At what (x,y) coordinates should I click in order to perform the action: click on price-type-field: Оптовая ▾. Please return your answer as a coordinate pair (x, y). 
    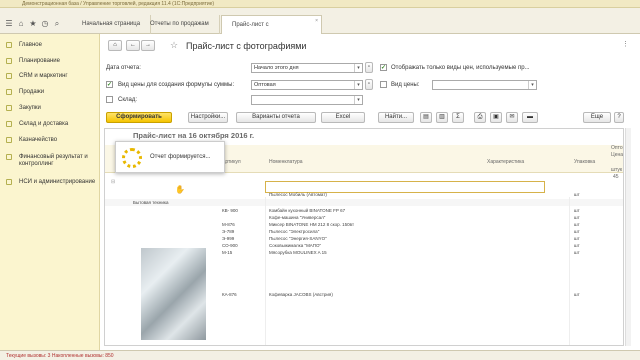
    Looking at the image, I should click on (307, 85).